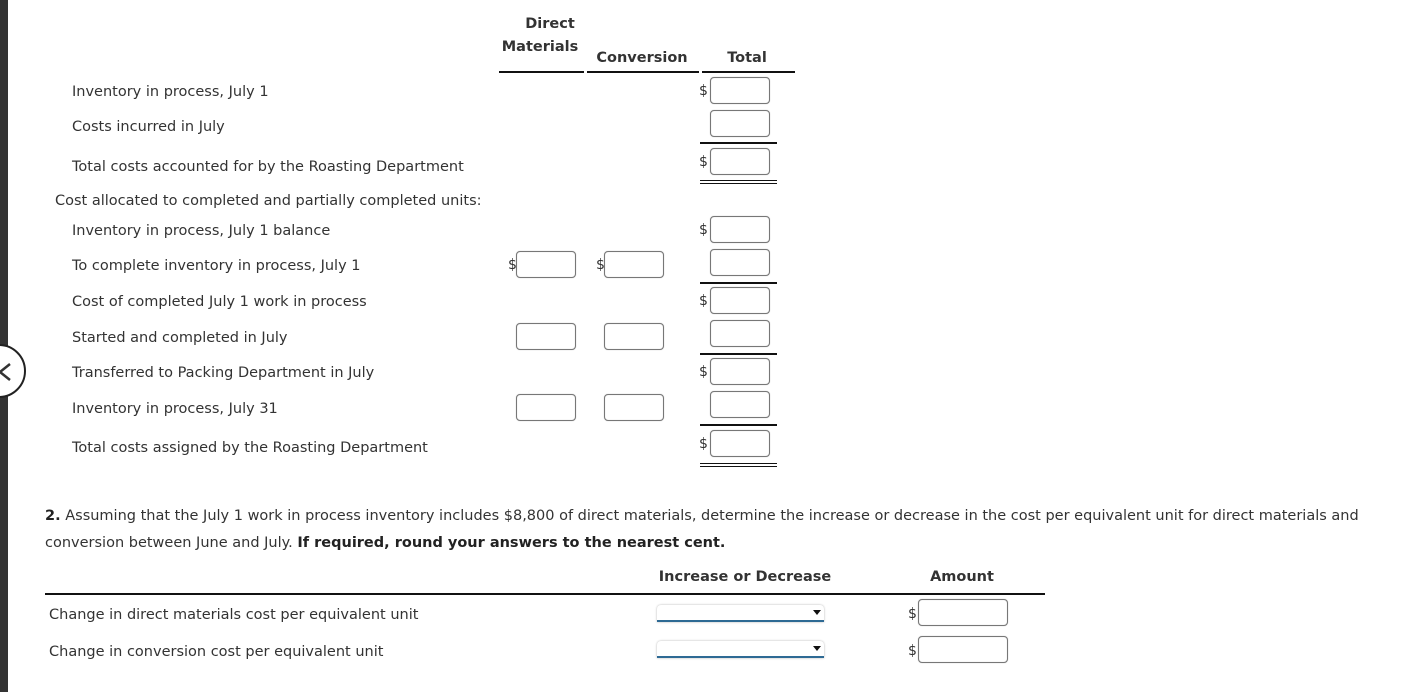  I want to click on header-rule-conversion, so click(643, 72).